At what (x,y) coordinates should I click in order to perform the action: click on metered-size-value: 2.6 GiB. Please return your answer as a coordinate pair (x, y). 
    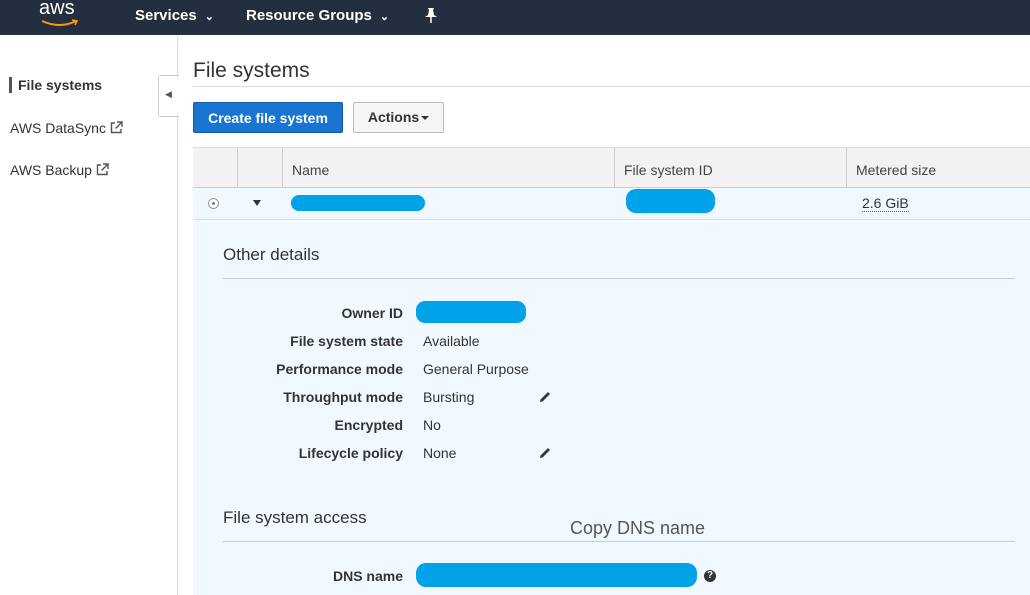
    Looking at the image, I should click on (885, 203).